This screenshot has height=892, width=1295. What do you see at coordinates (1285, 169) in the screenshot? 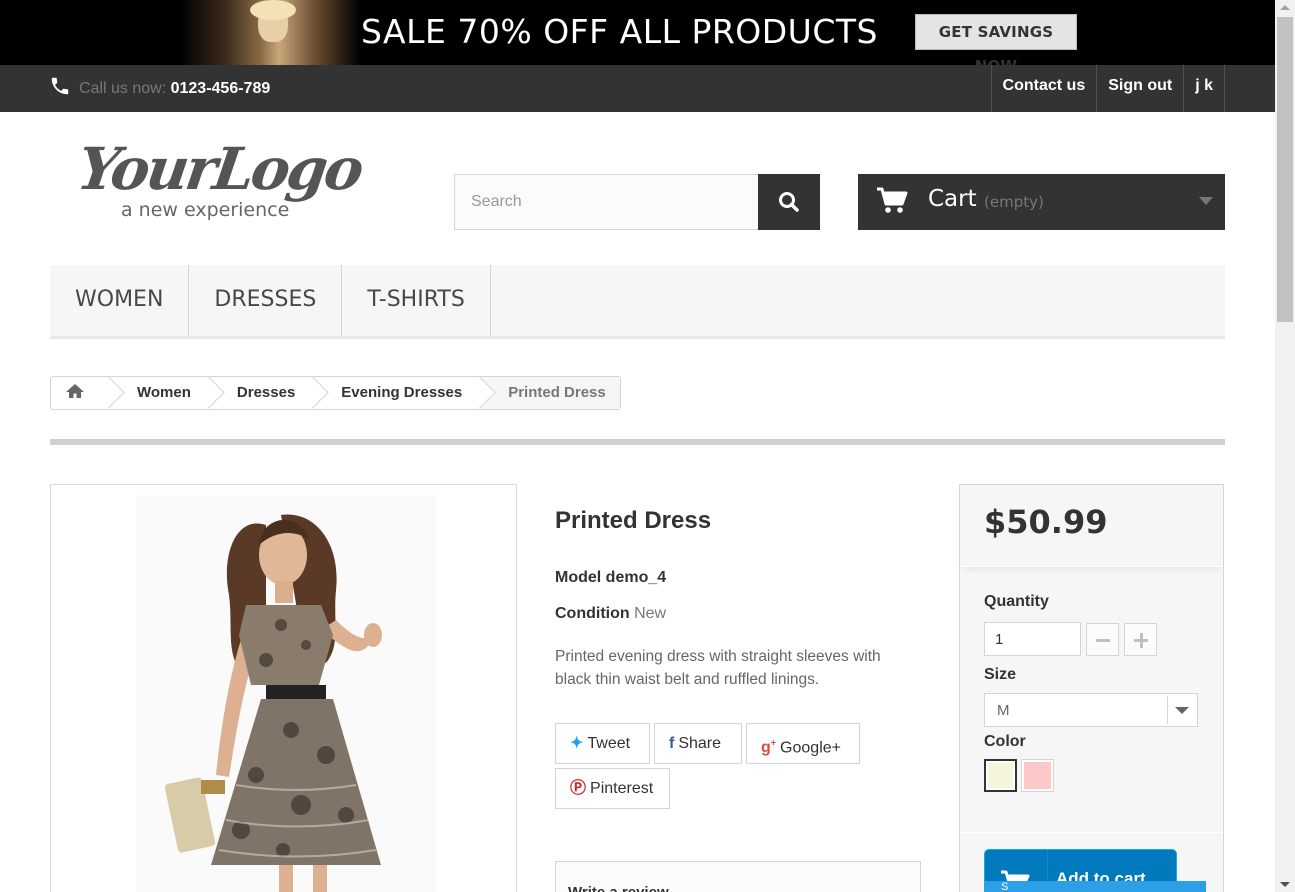
I see `scrollbar-thumb` at bounding box center [1285, 169].